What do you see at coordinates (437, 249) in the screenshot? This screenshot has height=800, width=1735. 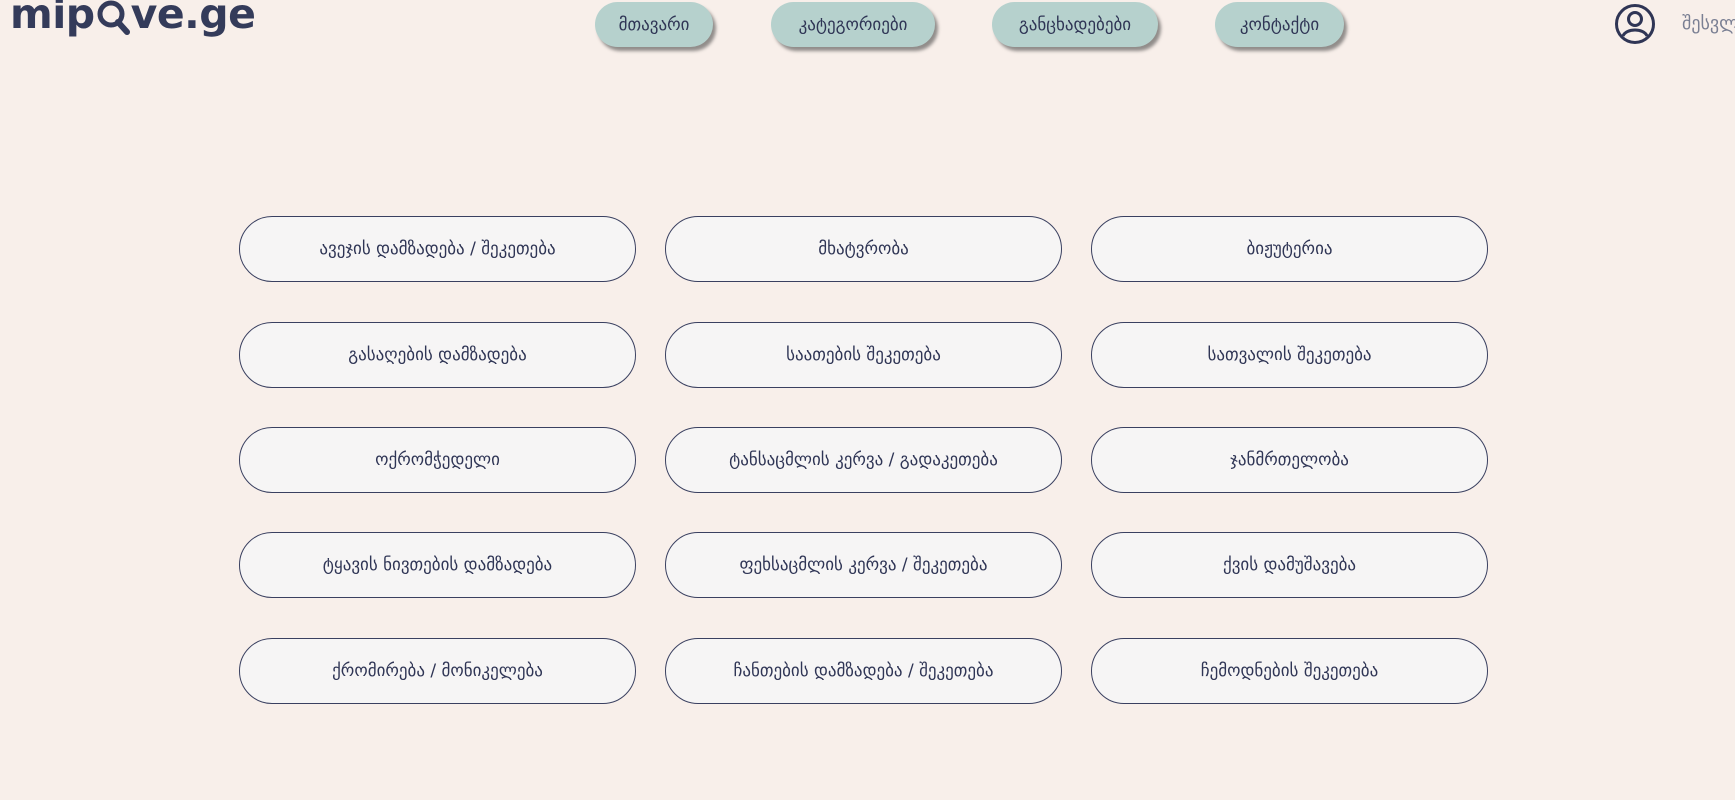 I see `category-button: ავეჯის დამზადება / შეკეთება` at bounding box center [437, 249].